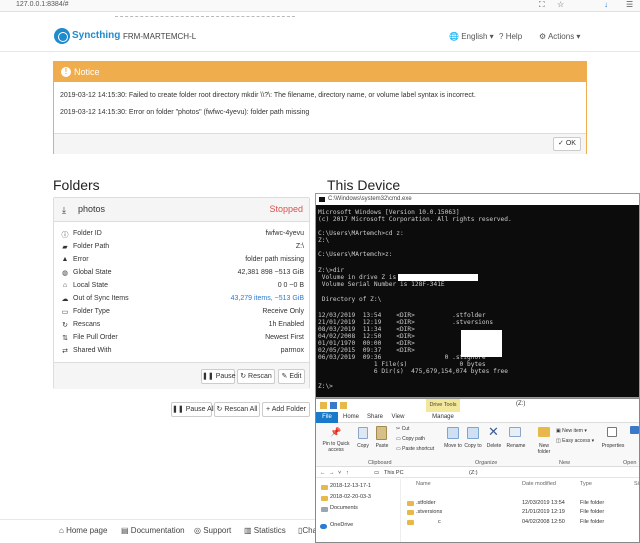 Image resolution: width=640 pixels, height=543 pixels. What do you see at coordinates (558, 431) in the screenshot?
I see `new-item-icon: ▣` at bounding box center [558, 431].